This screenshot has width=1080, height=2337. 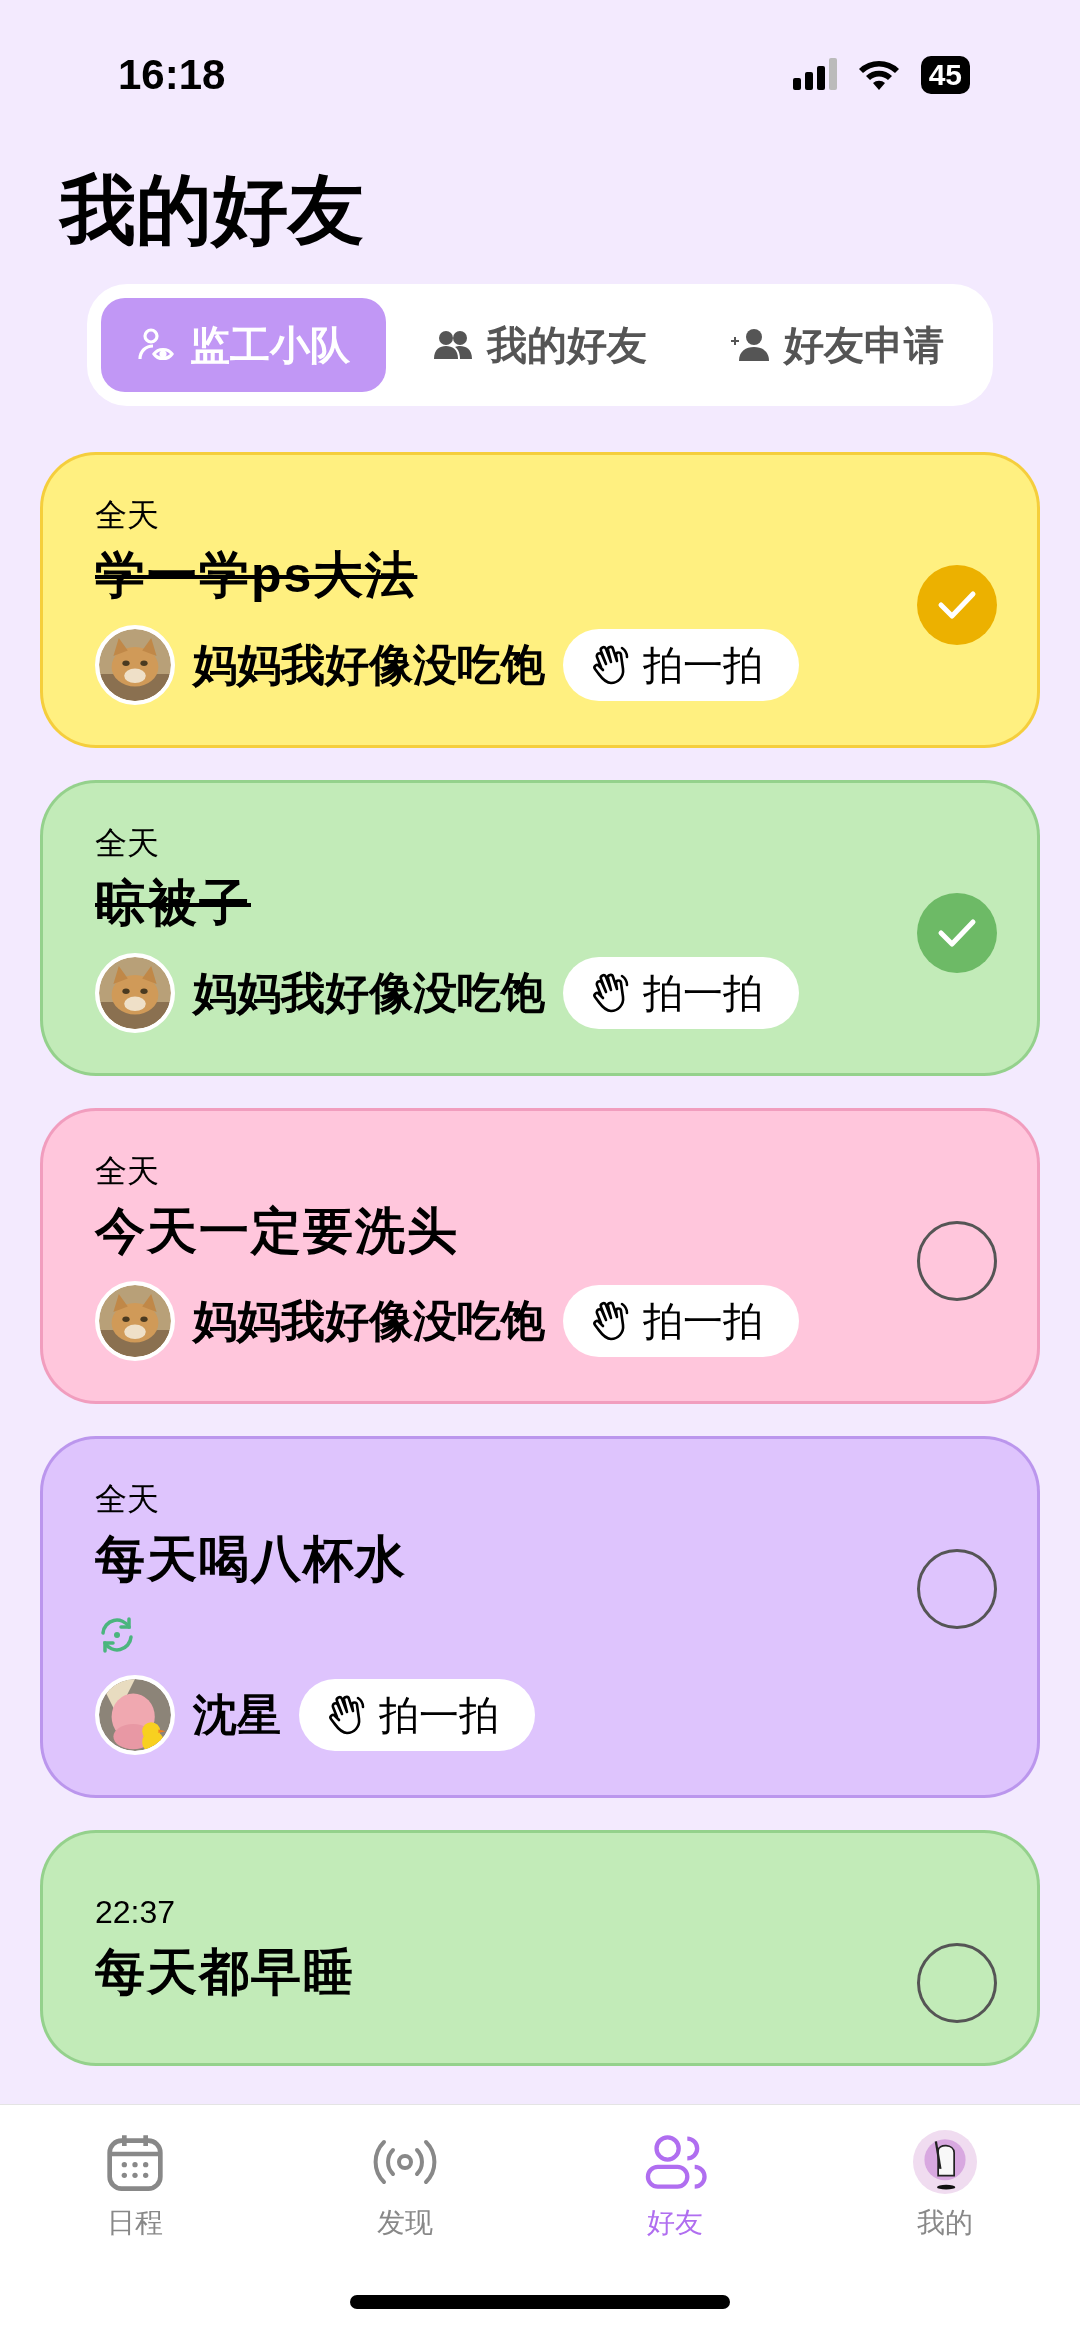 I want to click on nav-tab: 日程, so click(x=135, y=2186).